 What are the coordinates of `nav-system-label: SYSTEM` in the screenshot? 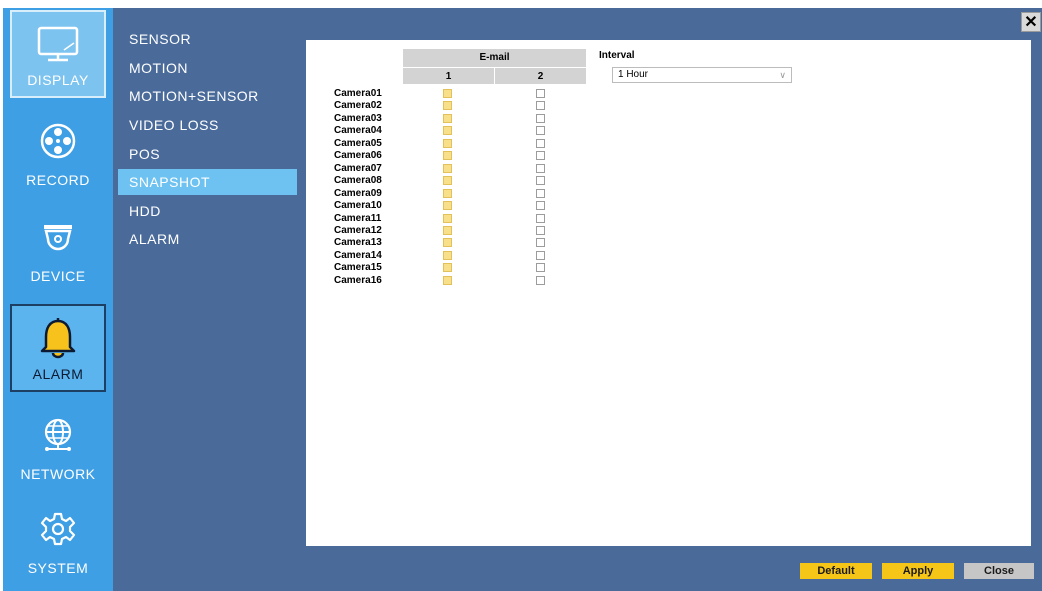 It's located at (58, 568).